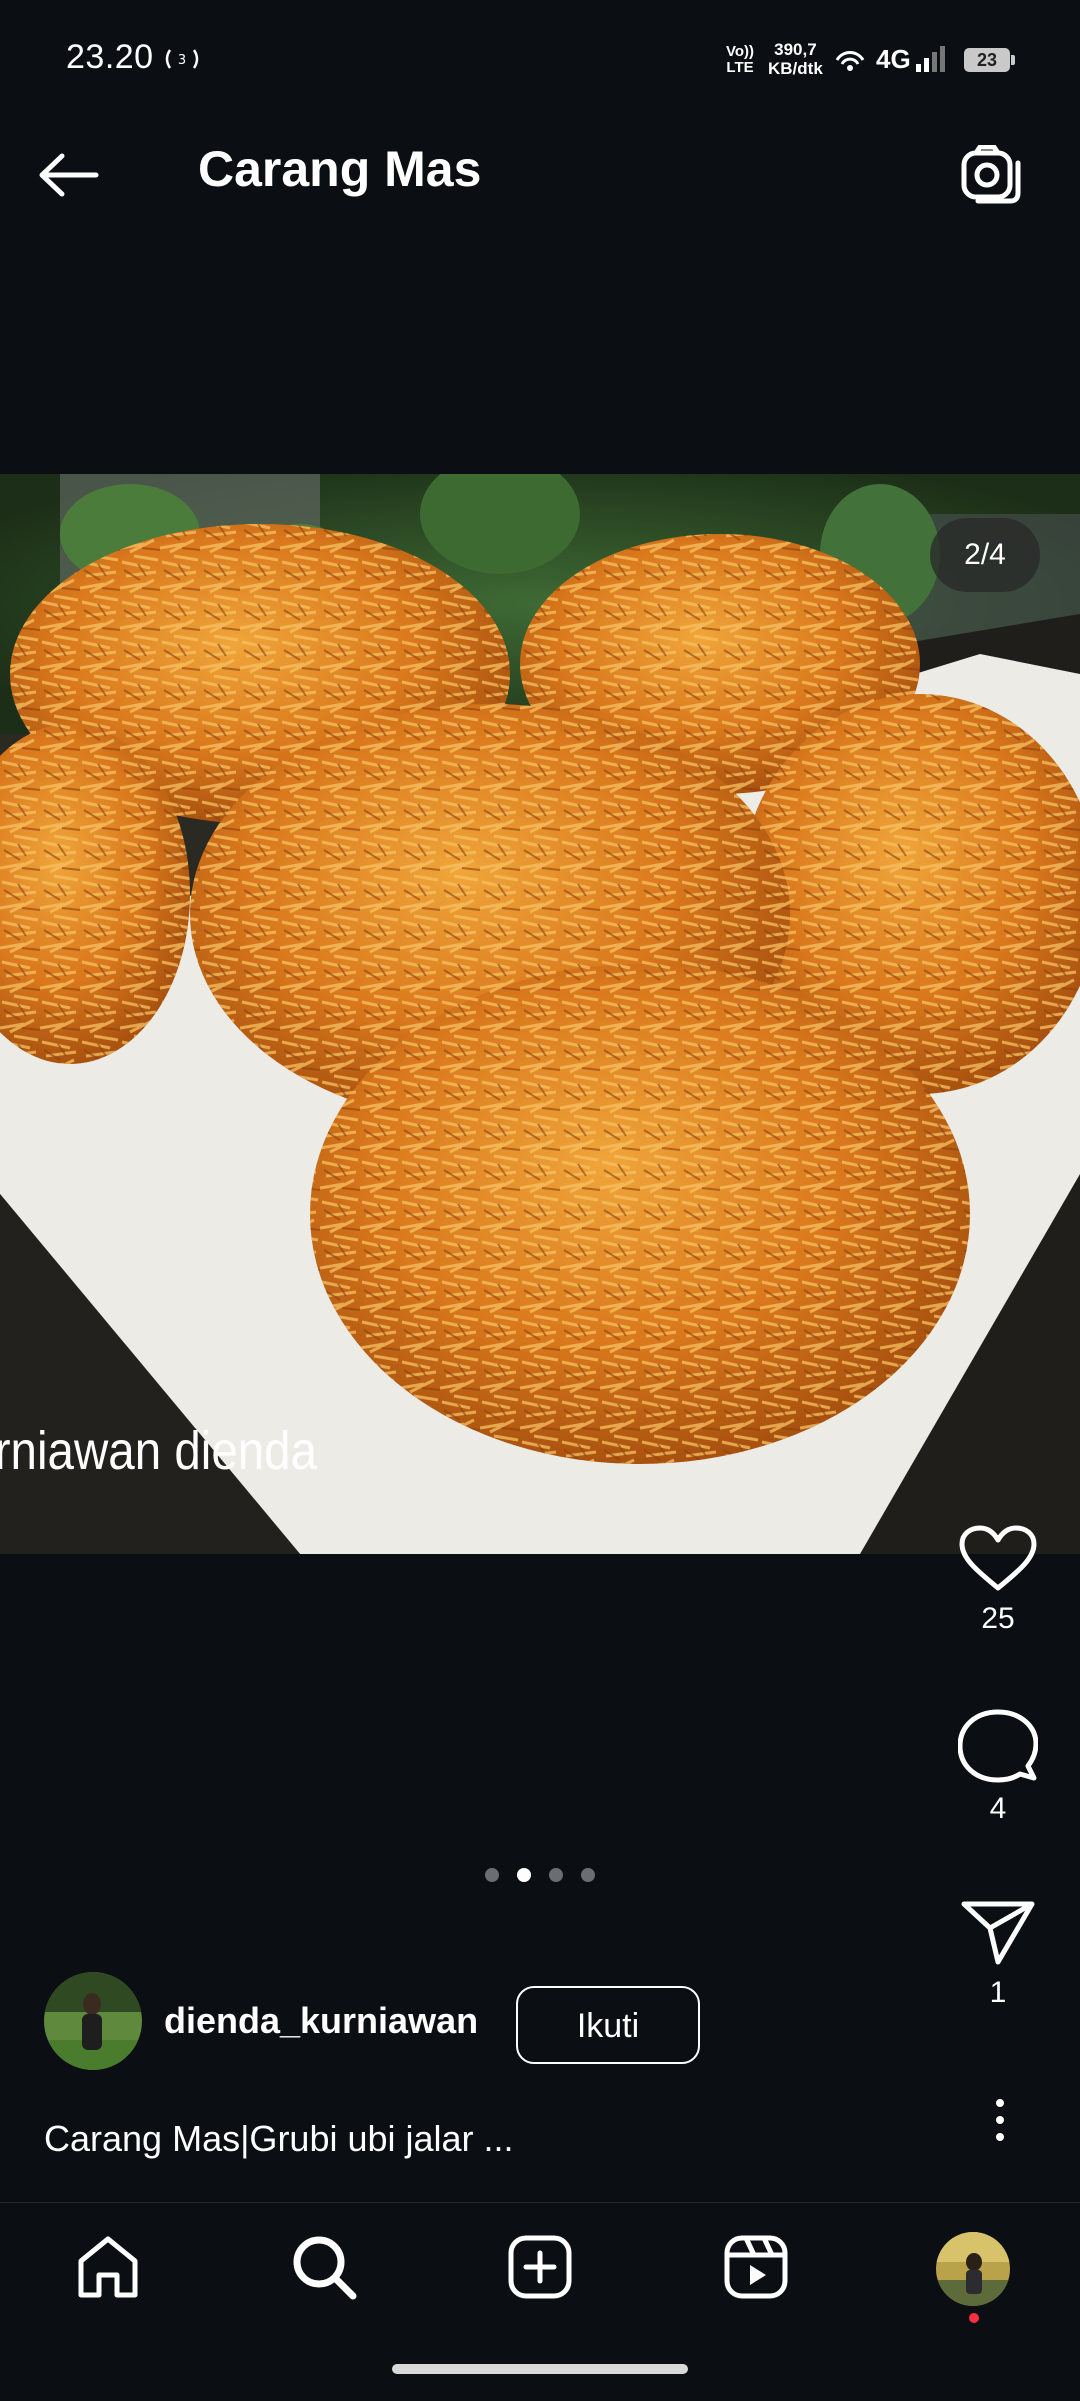 This screenshot has width=1080, height=2401. What do you see at coordinates (985, 555) in the screenshot?
I see `carousel-counter: 2/4` at bounding box center [985, 555].